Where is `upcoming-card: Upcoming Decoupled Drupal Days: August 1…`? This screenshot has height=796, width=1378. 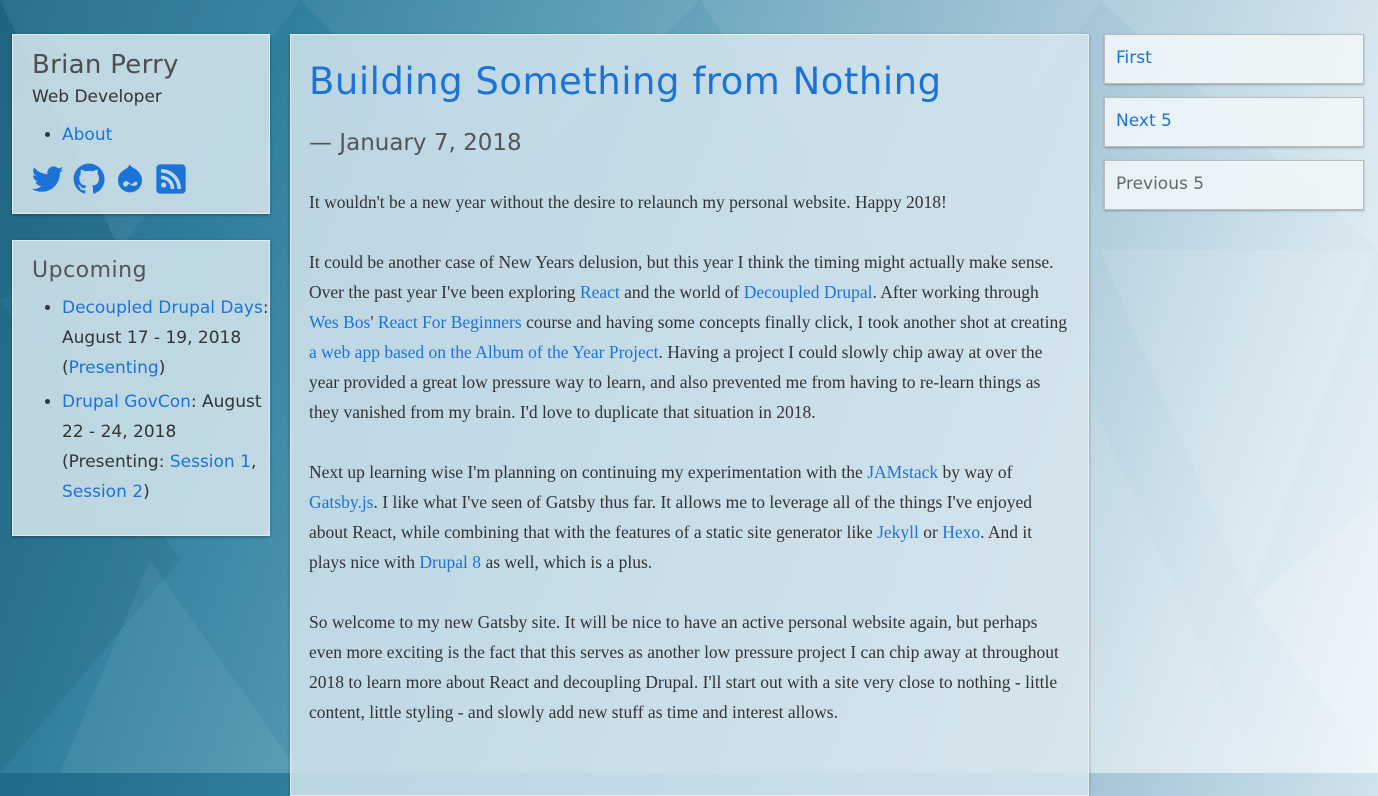
upcoming-card: Upcoming Decoupled Drupal Days: August 1… is located at coordinates (141, 388).